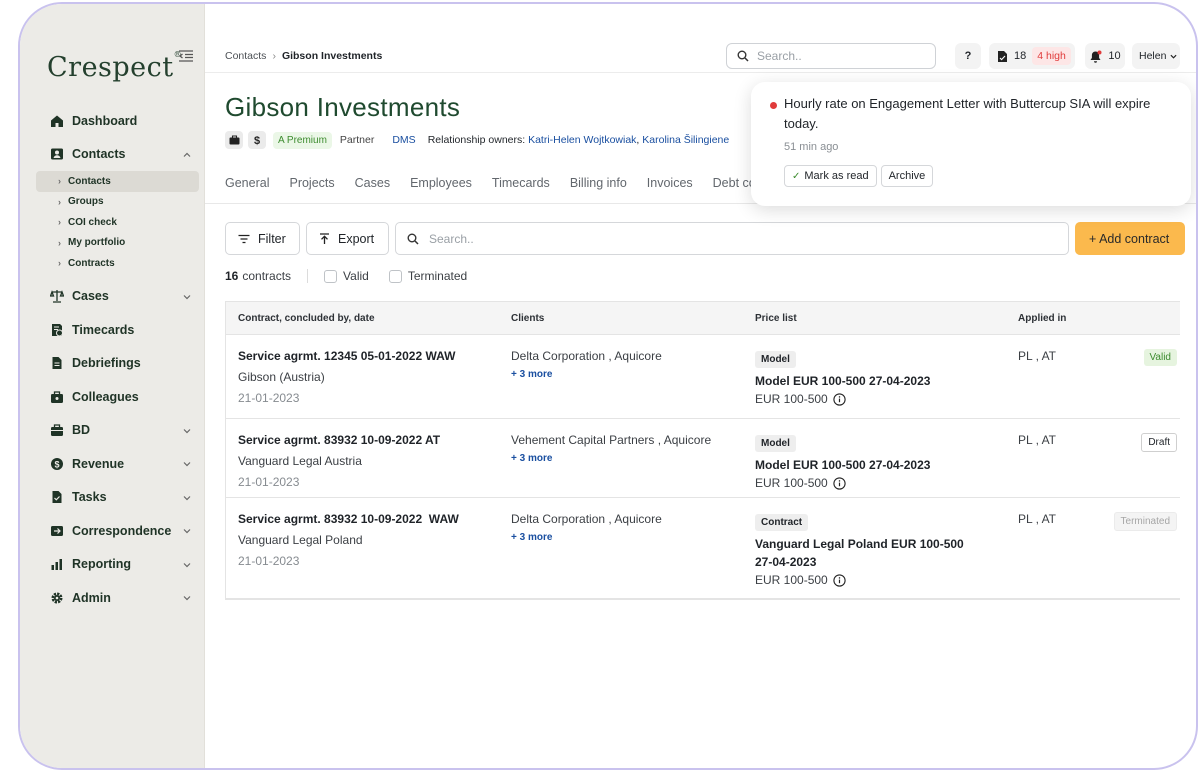 Image resolution: width=1200 pixels, height=772 pixels. What do you see at coordinates (837, 56) in the screenshot?
I see `global-search-input` at bounding box center [837, 56].